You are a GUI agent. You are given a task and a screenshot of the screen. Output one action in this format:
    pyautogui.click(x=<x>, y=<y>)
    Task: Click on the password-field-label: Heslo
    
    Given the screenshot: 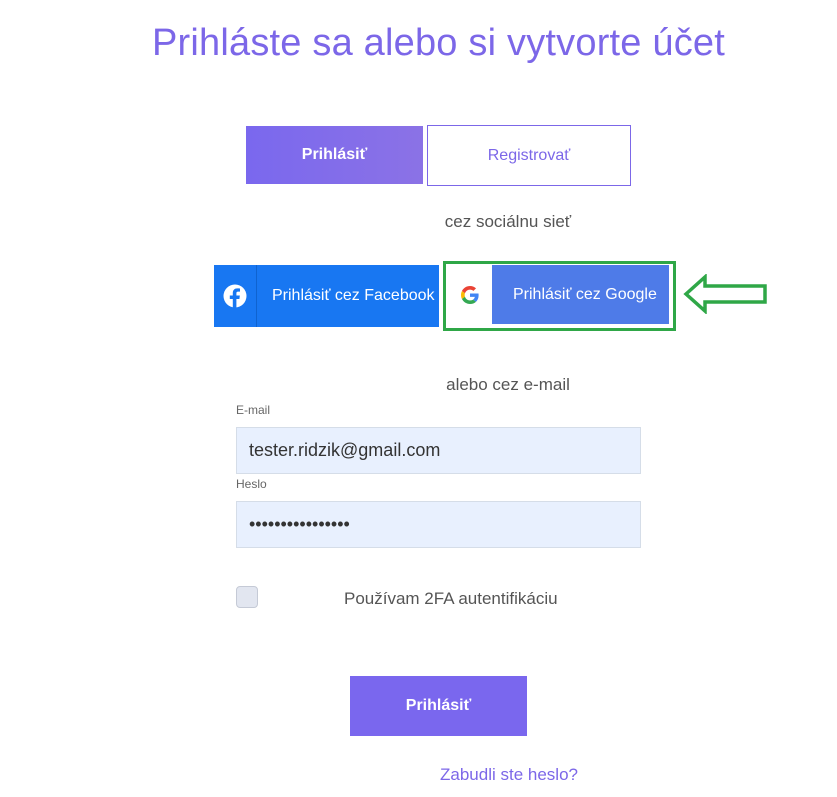 What is the action you would take?
    pyautogui.click(x=251, y=484)
    